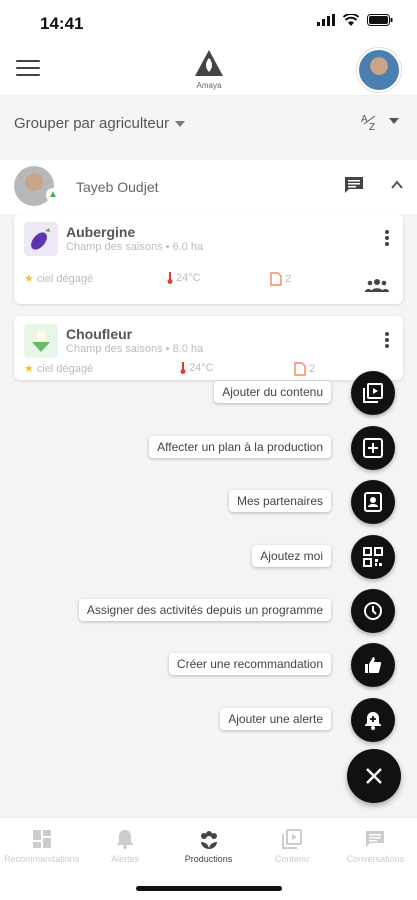  I want to click on chevron-up-icon, so click(397, 185).